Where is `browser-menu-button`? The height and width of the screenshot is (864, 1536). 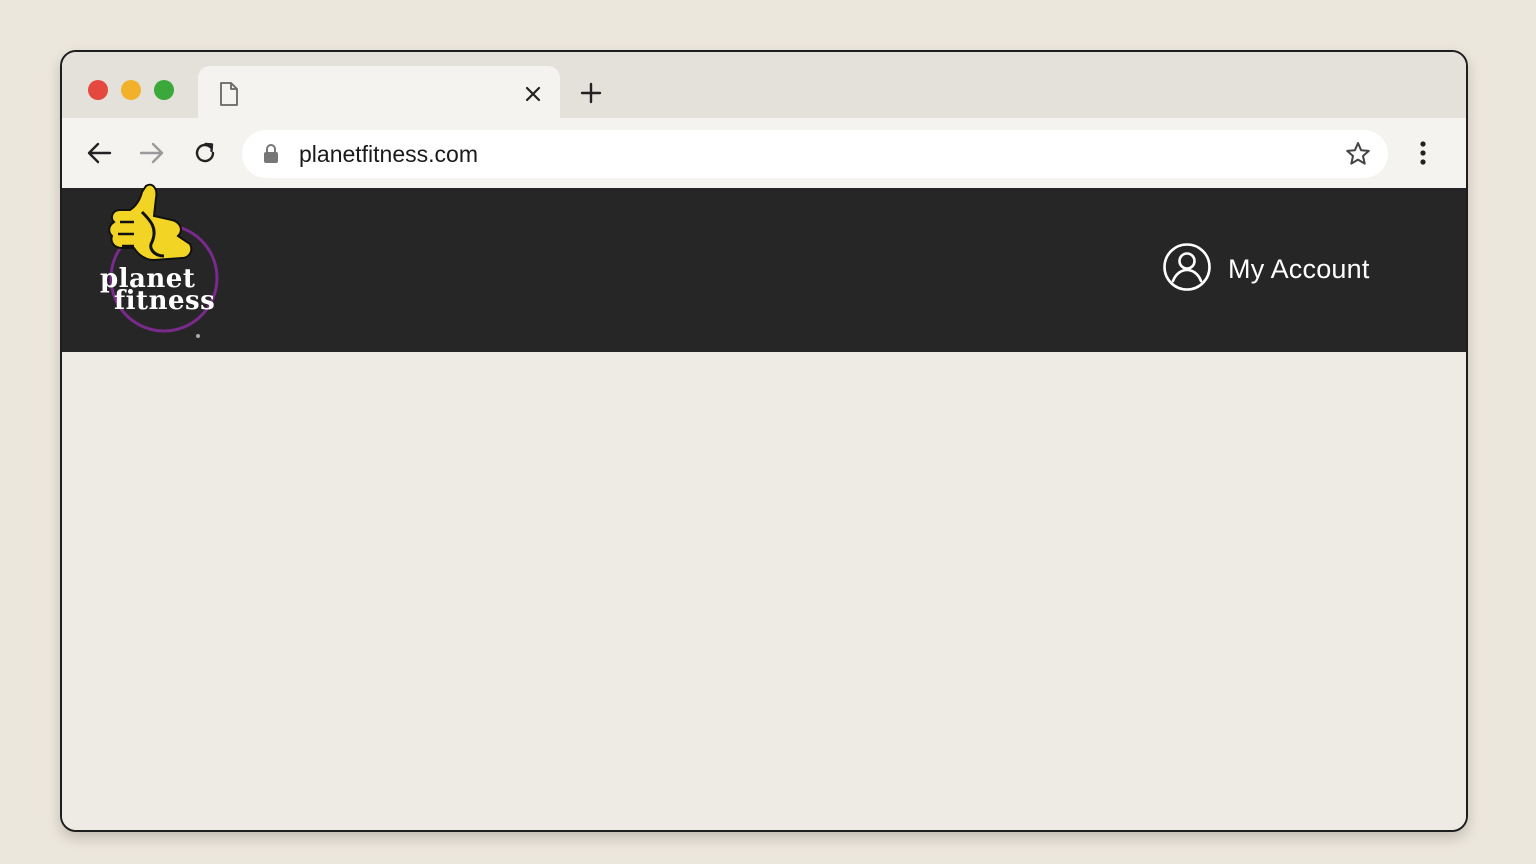 browser-menu-button is located at coordinates (1423, 153).